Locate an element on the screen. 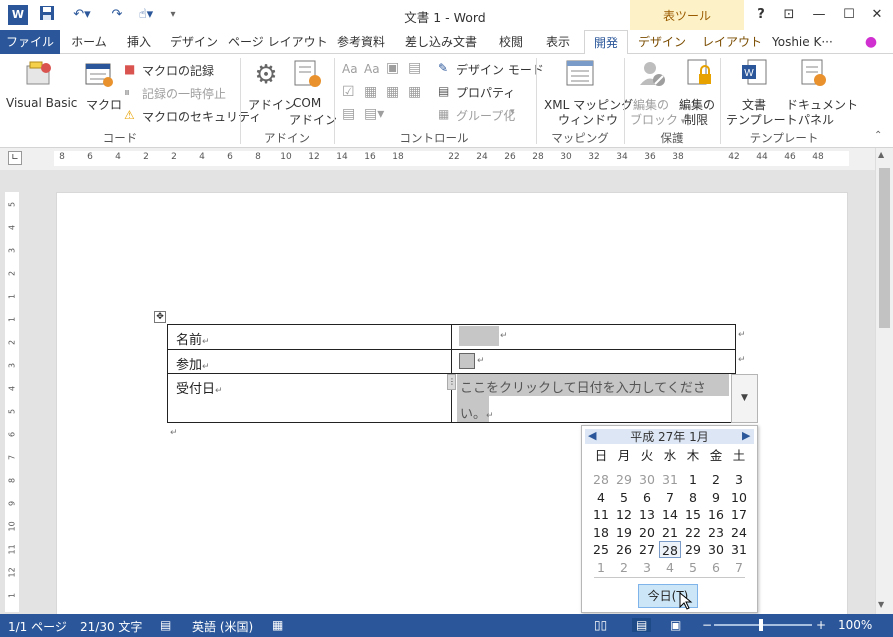 The height and width of the screenshot is (637, 893). zoom-out-button: − is located at coordinates (707, 625).